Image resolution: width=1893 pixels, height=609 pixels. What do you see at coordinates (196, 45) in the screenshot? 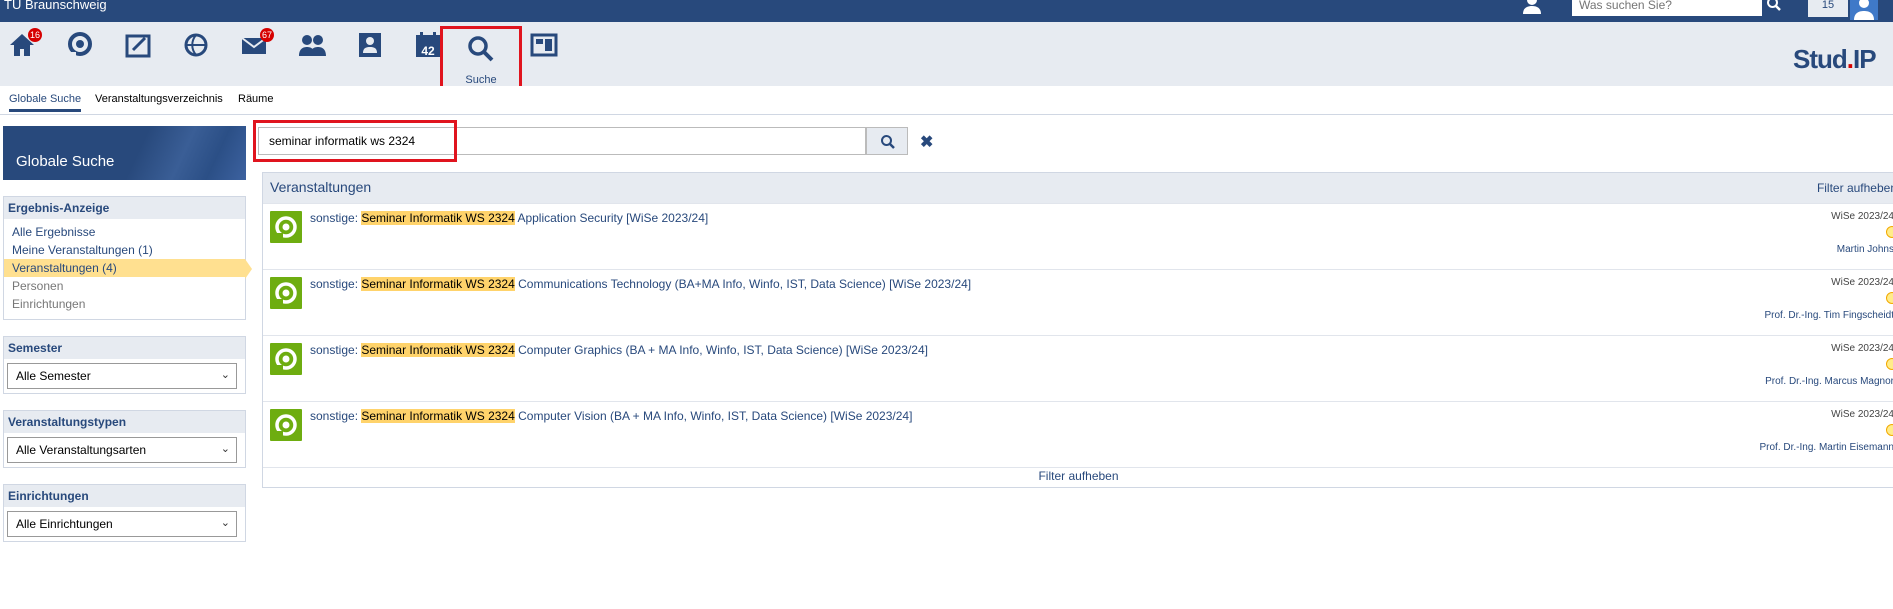
I see `globe-icon` at bounding box center [196, 45].